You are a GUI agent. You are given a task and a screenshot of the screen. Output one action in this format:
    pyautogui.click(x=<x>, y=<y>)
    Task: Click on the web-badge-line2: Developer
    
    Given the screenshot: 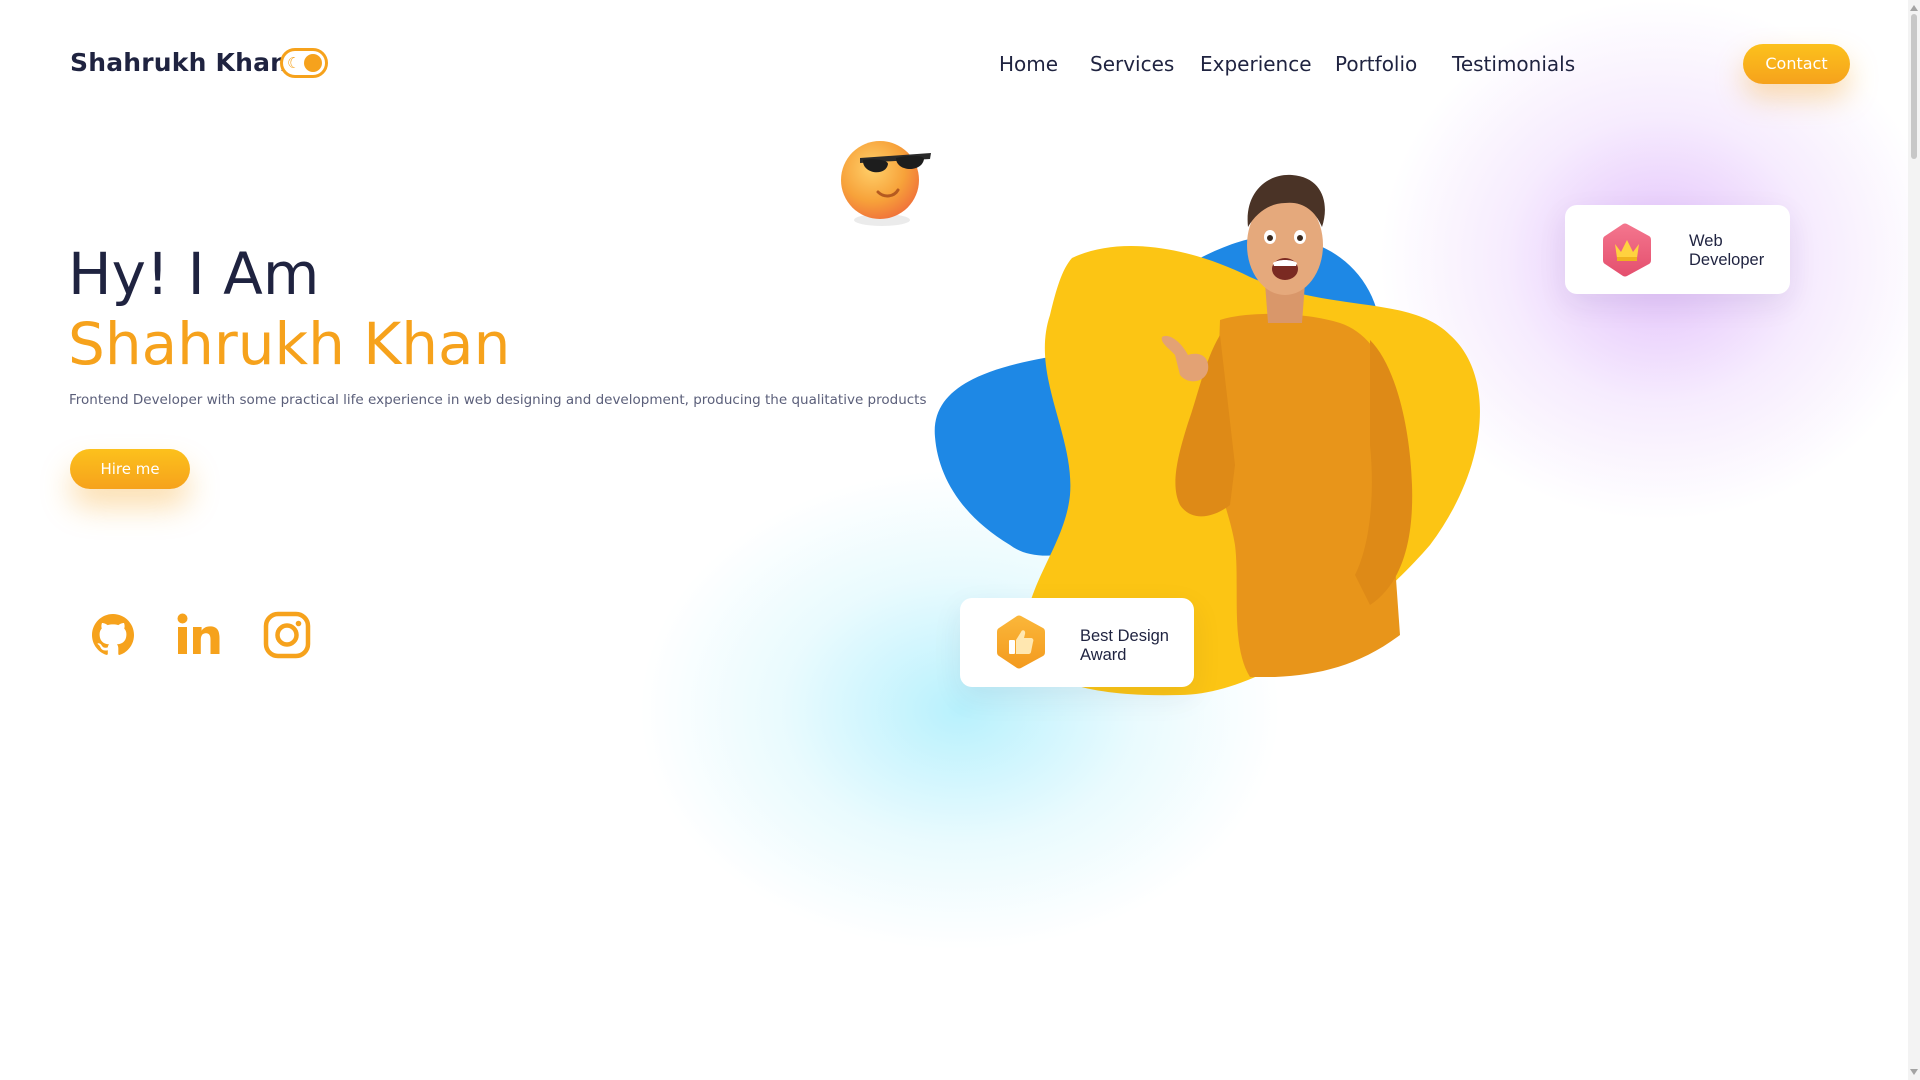 What is the action you would take?
    pyautogui.click(x=1727, y=260)
    